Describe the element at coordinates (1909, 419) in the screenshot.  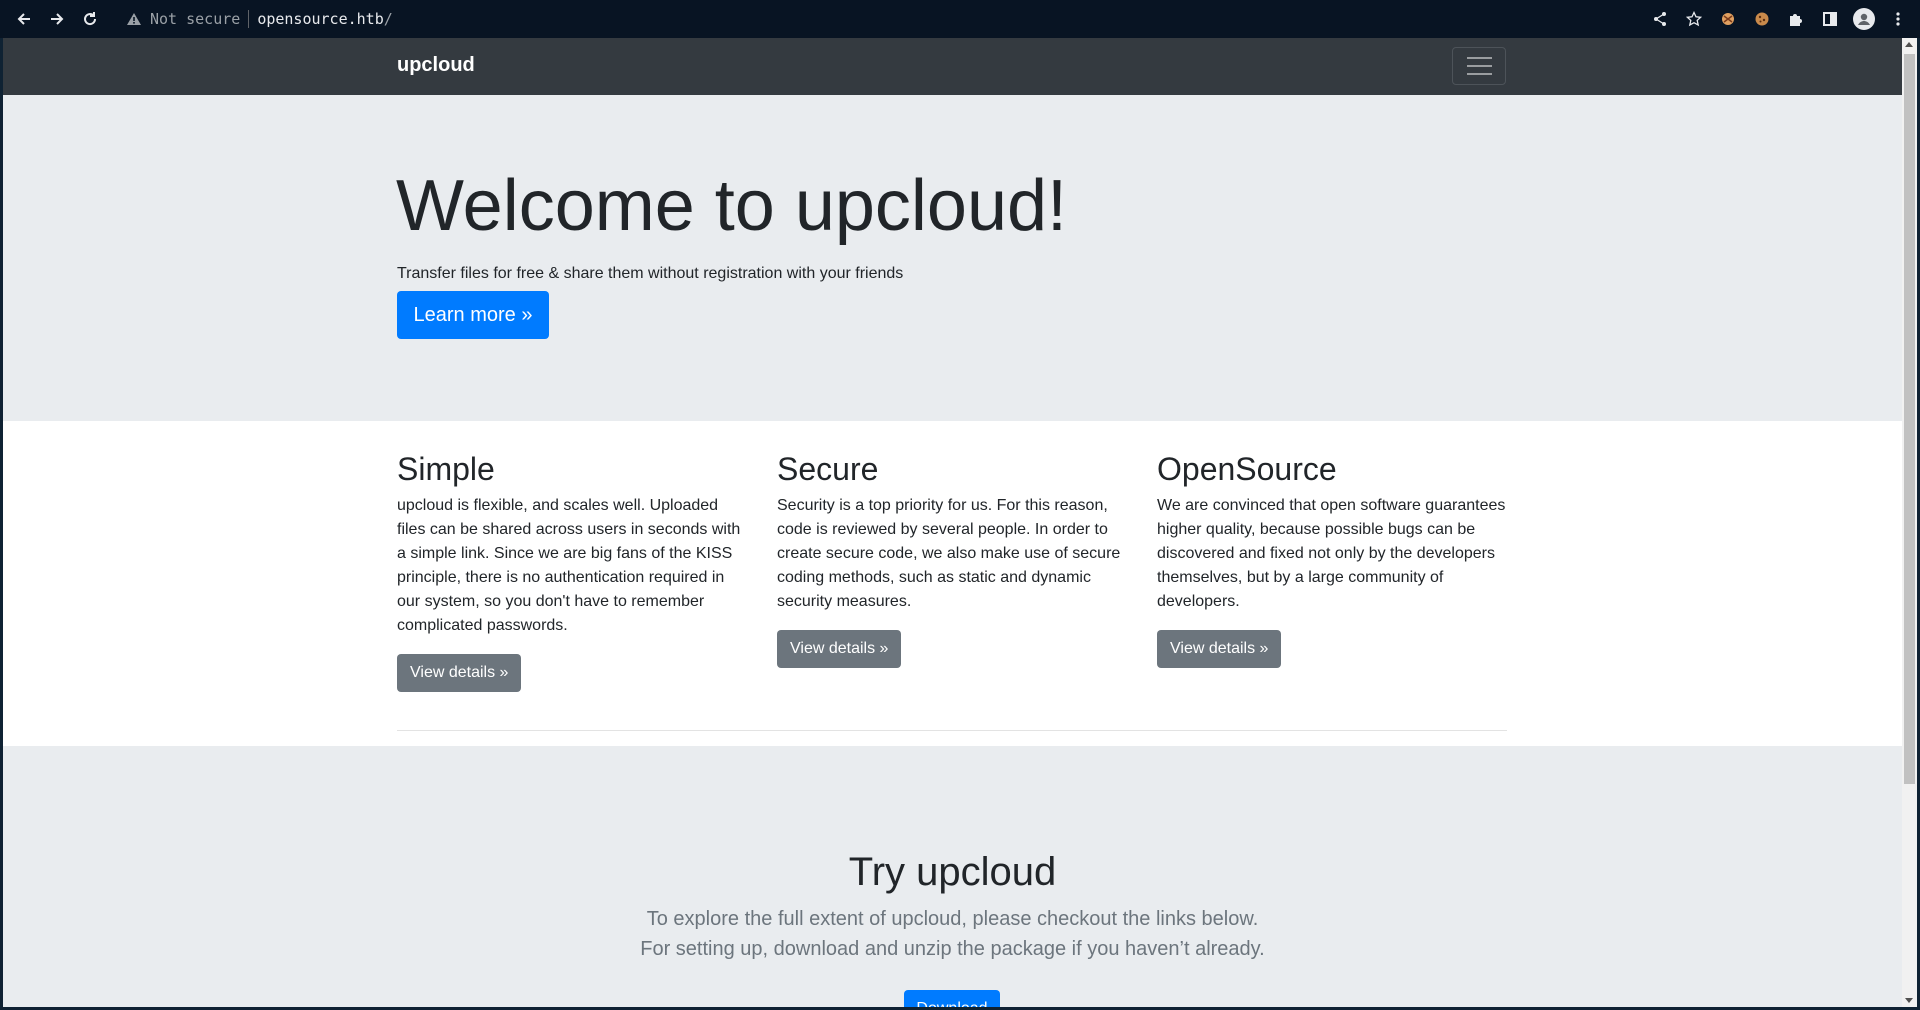
I see `scrollbar-thumb` at that location.